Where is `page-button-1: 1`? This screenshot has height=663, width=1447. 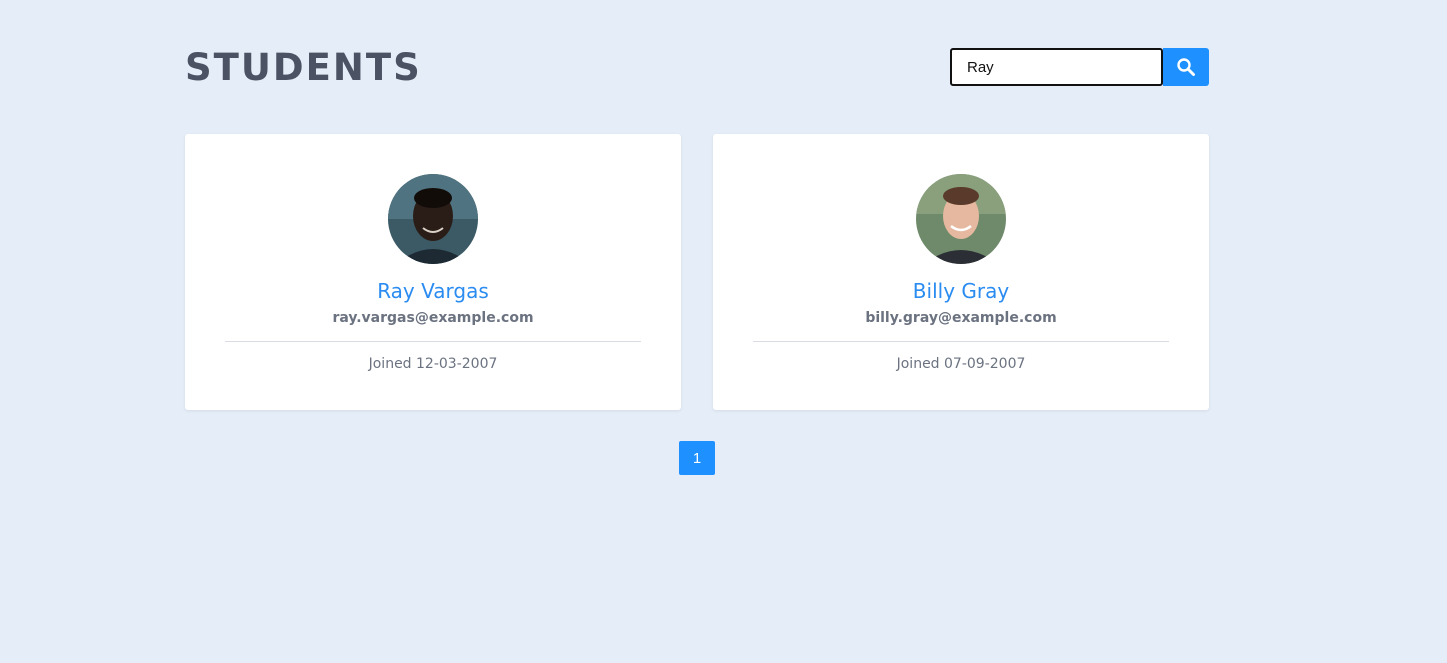 page-button-1: 1 is located at coordinates (697, 458).